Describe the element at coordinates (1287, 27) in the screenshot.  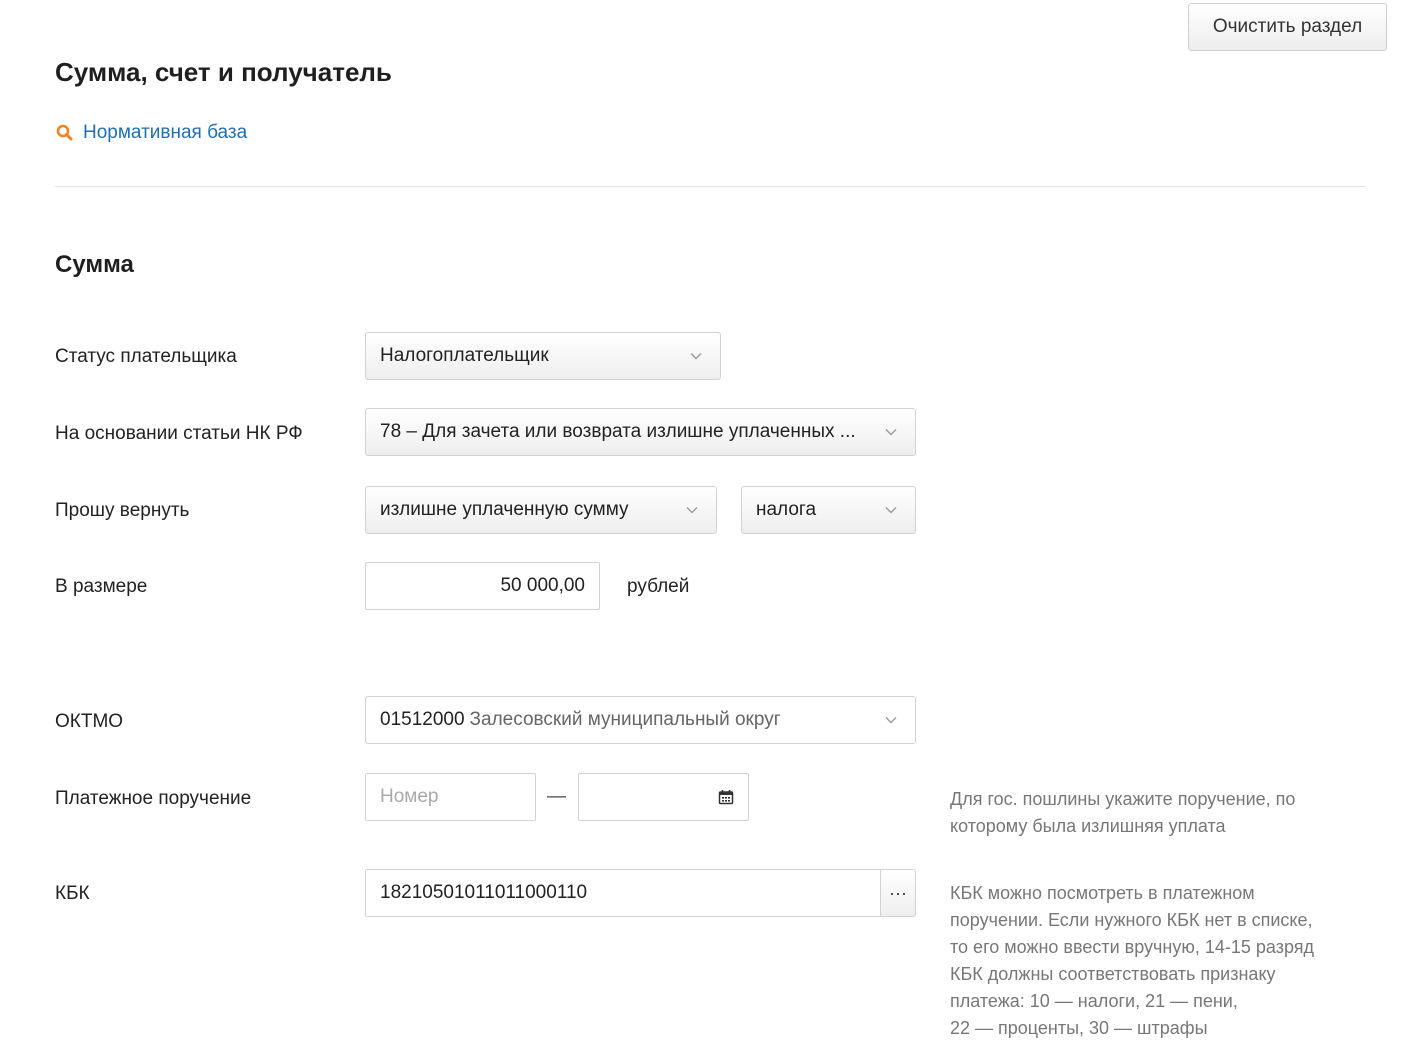
I see `clear-section-button: Очистить раздел` at that location.